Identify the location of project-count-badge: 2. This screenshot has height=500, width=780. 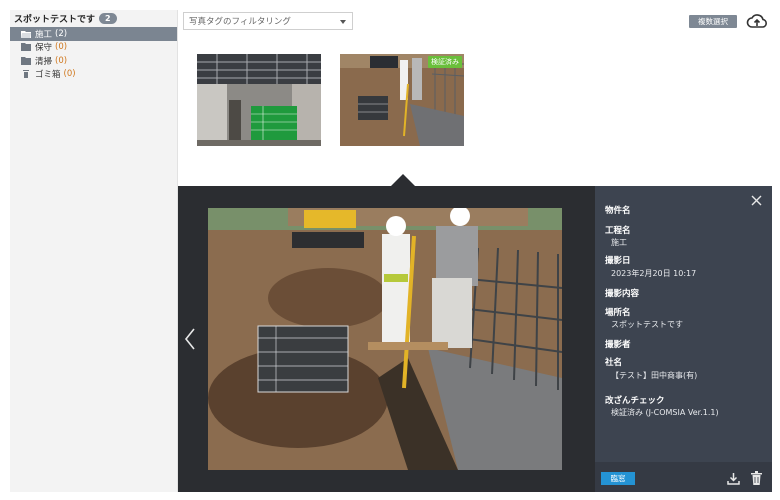
(108, 18).